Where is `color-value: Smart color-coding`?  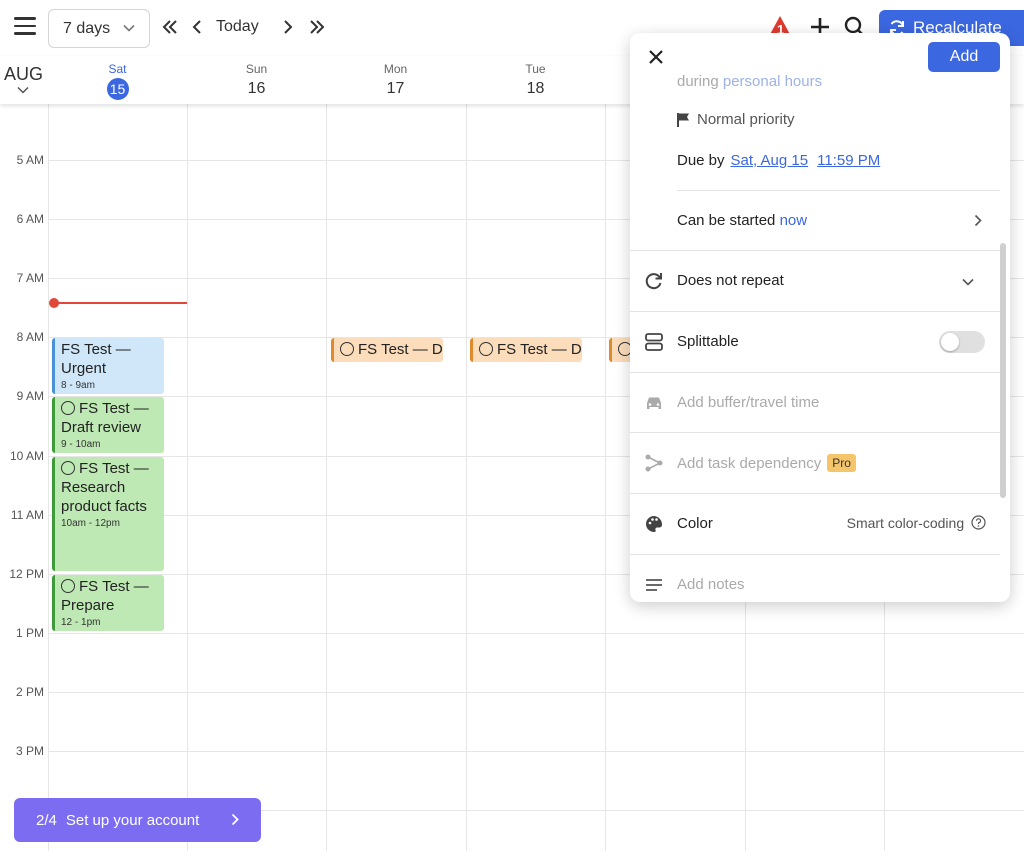
color-value: Smart color-coding is located at coordinates (916, 523).